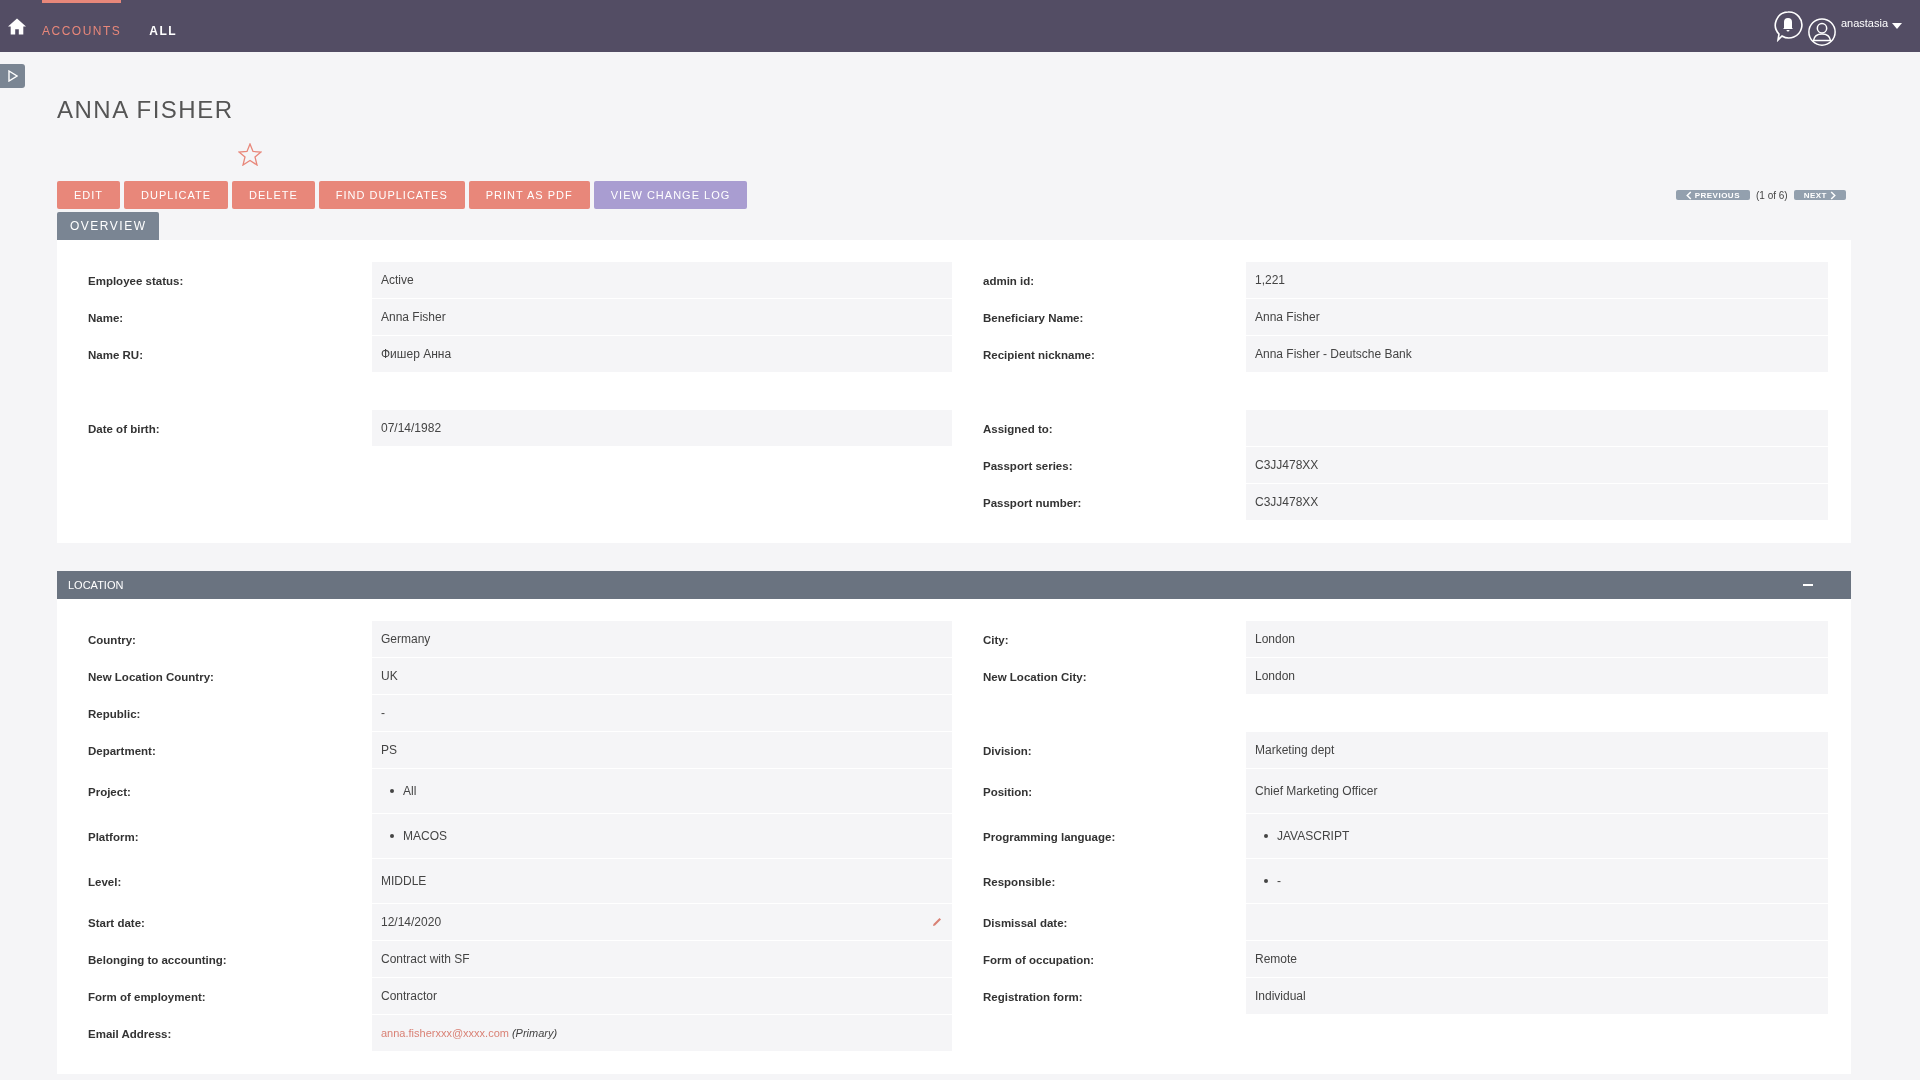 This screenshot has width=1920, height=1080. What do you see at coordinates (110, 791) in the screenshot?
I see `field-label: Project:` at bounding box center [110, 791].